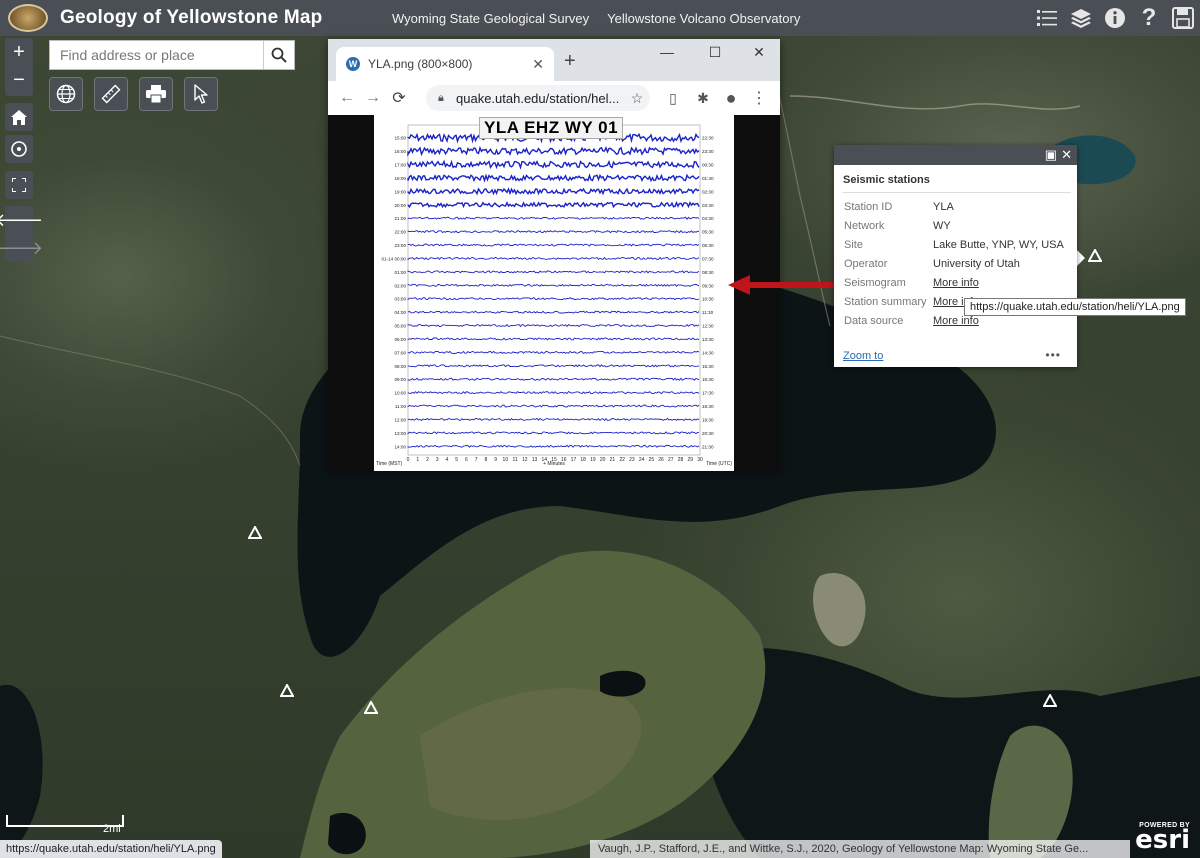 The height and width of the screenshot is (858, 1200). Describe the element at coordinates (538, 64) in the screenshot. I see `close-tab-icon: ✕` at that location.